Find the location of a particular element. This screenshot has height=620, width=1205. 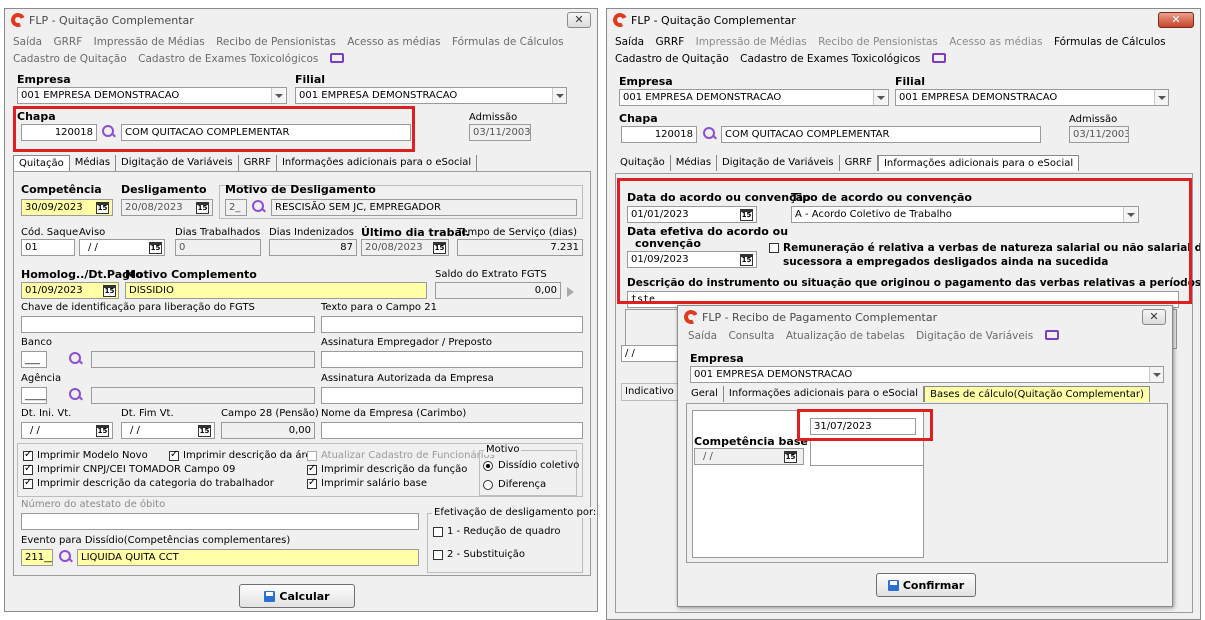

tab-digitacao-variaveis: Digitação de Variáveis is located at coordinates (177, 163).